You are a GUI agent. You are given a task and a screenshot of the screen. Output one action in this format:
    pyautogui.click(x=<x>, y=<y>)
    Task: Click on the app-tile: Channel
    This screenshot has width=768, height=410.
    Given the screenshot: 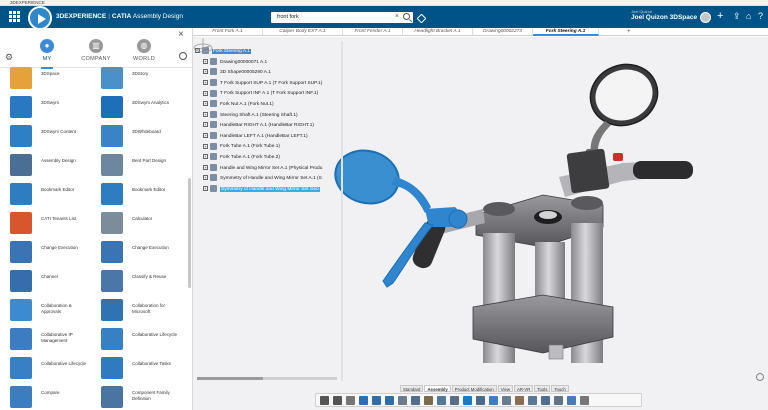 What is the action you would take?
    pyautogui.click(x=44, y=282)
    